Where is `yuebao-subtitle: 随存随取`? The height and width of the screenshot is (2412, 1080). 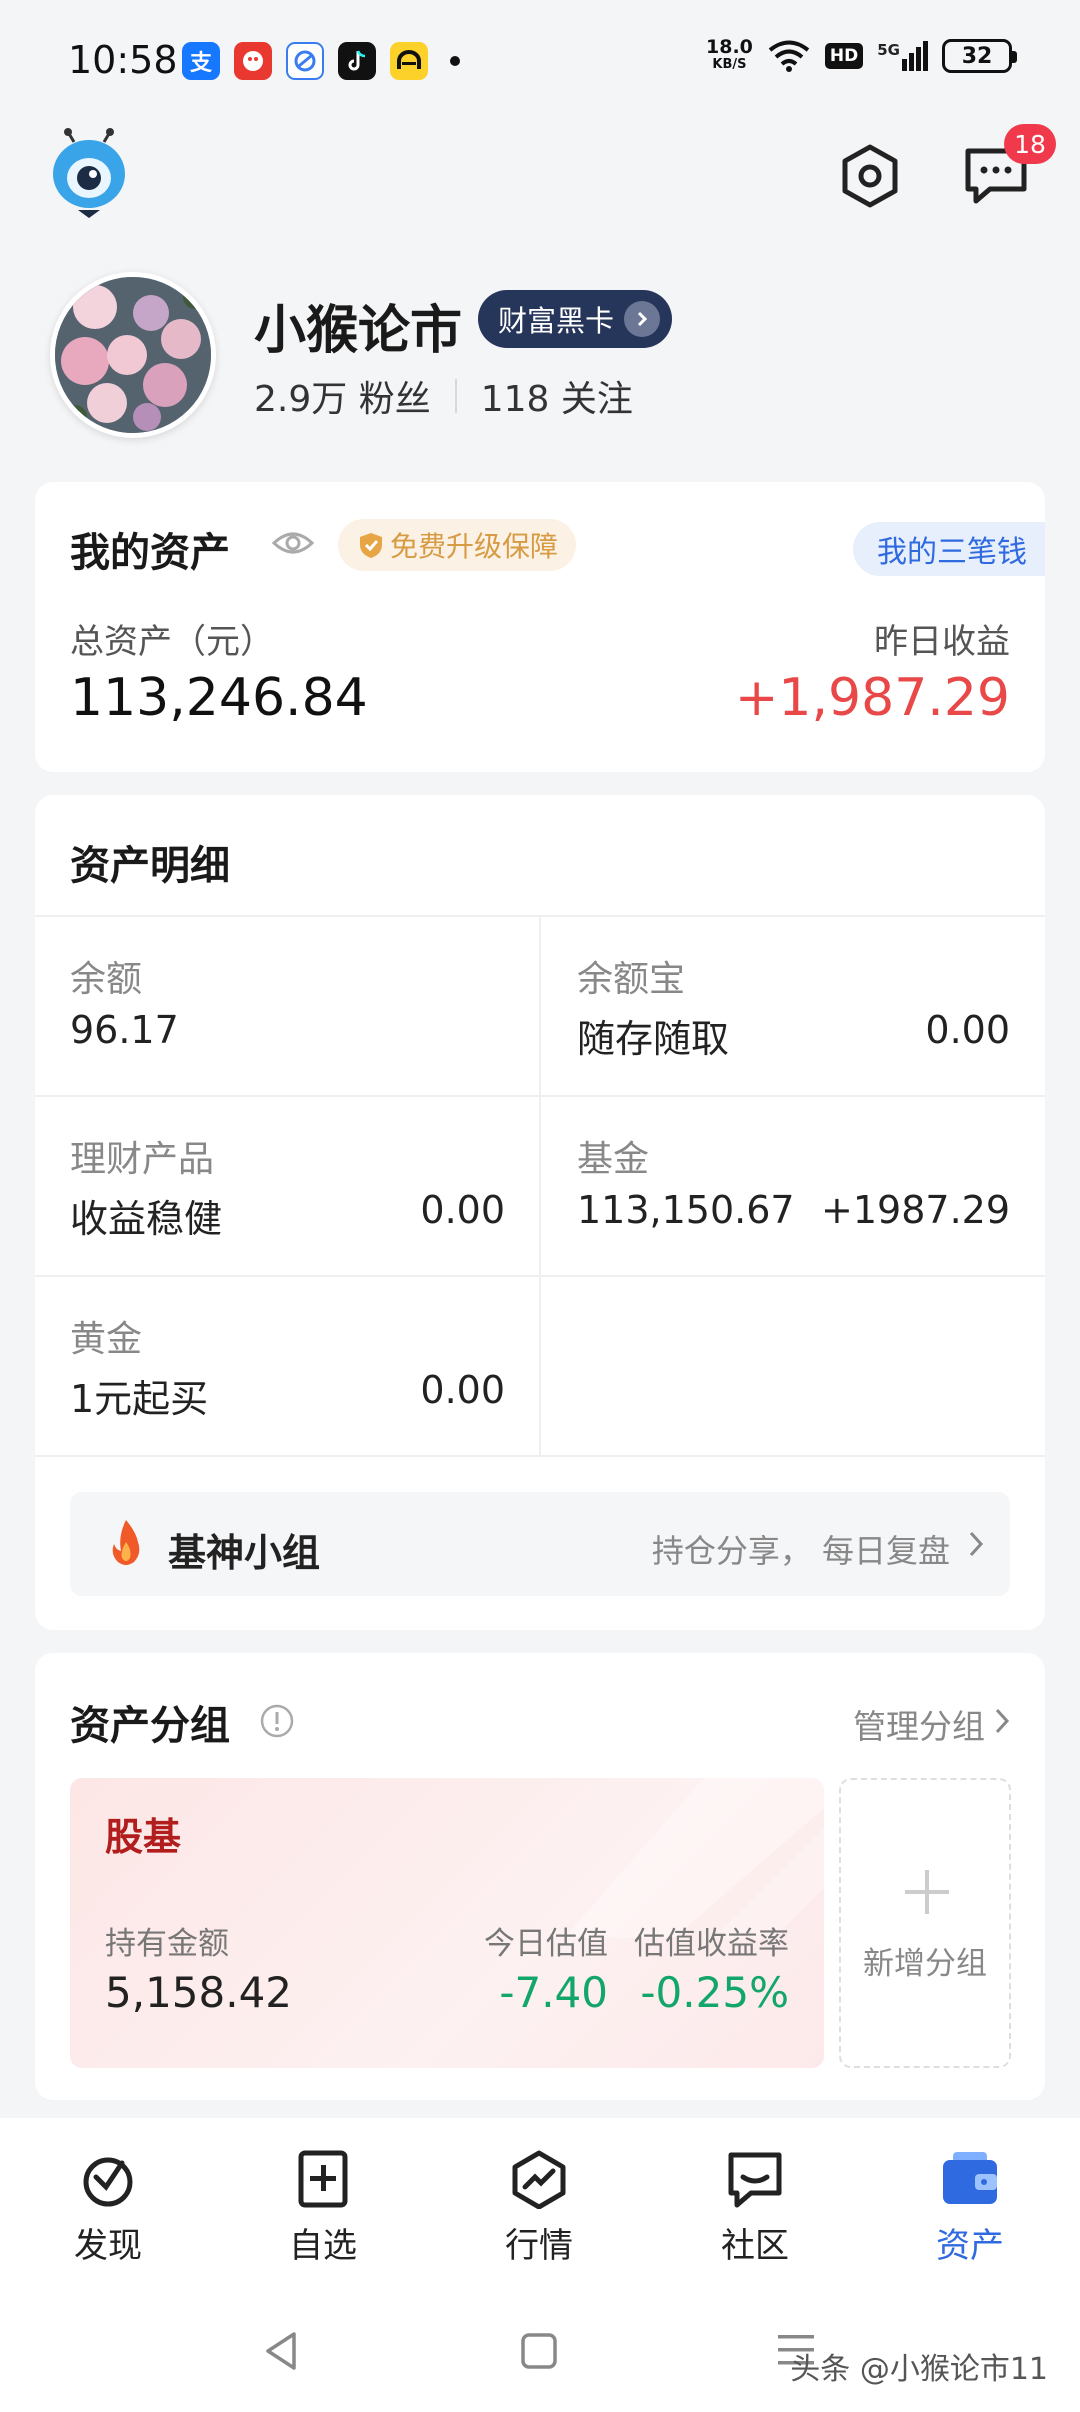
yuebao-subtitle: 随存随取 is located at coordinates (653, 1039).